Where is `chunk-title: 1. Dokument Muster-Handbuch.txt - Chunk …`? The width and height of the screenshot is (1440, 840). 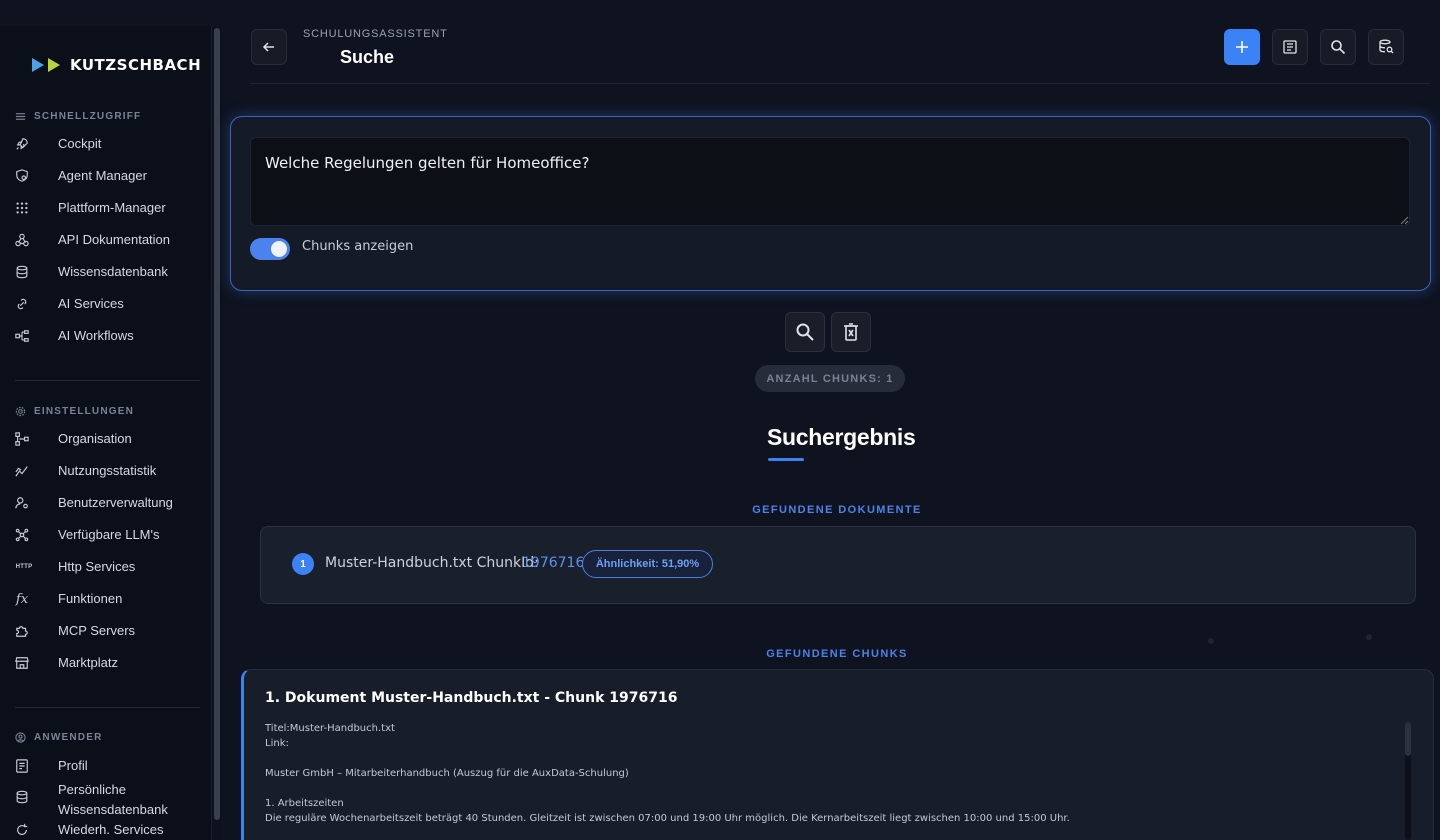
chunk-title: 1. Dokument Muster-Handbuch.txt - Chunk … is located at coordinates (471, 698).